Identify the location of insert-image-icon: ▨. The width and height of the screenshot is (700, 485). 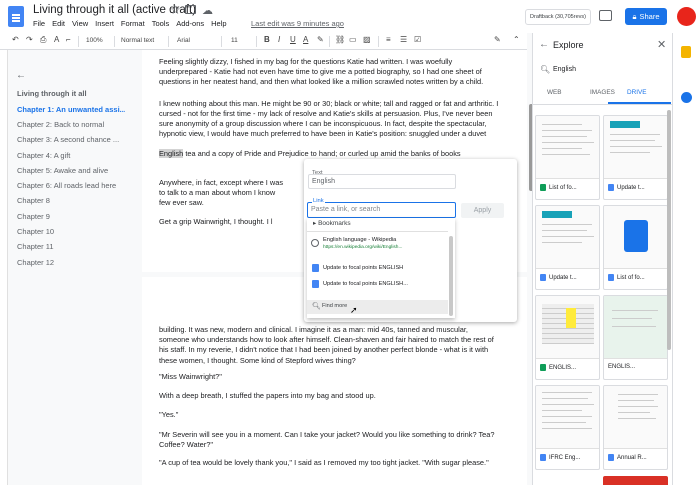
(367, 39).